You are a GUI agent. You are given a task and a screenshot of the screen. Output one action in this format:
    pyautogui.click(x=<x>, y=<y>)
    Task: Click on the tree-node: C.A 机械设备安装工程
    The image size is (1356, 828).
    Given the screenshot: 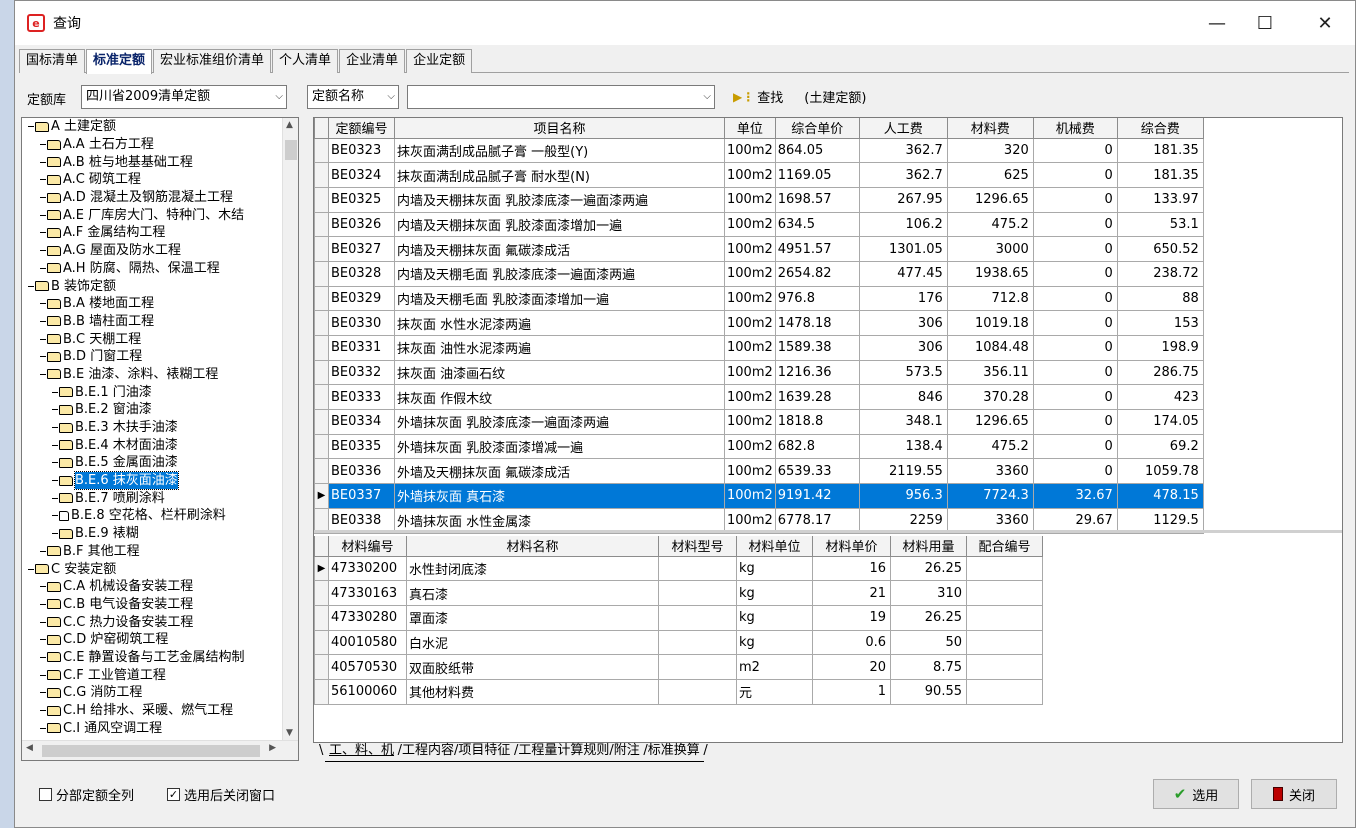 What is the action you would take?
    pyautogui.click(x=153, y=587)
    